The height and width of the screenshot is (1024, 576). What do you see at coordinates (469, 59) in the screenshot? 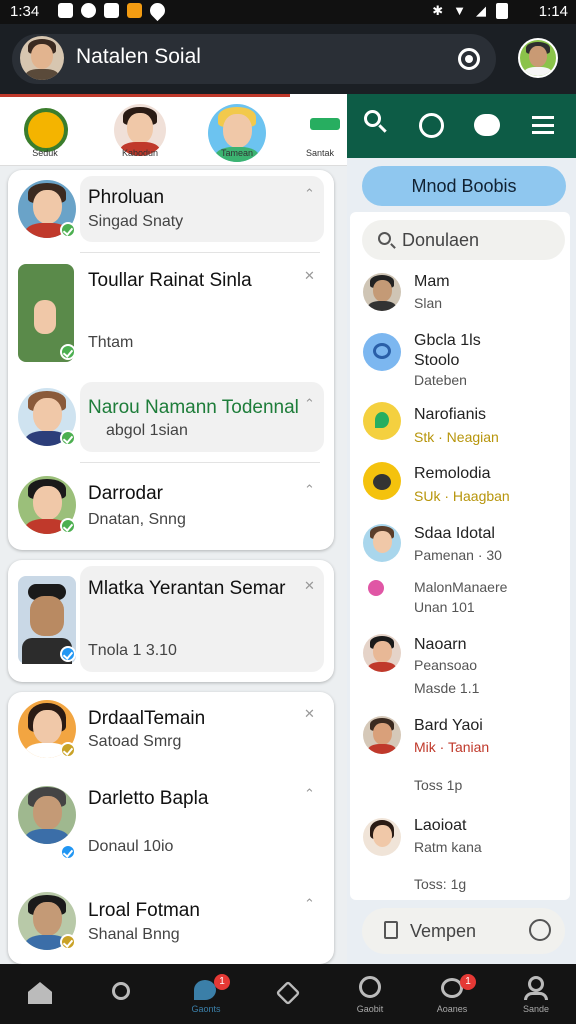
I see `refresh-icon` at bounding box center [469, 59].